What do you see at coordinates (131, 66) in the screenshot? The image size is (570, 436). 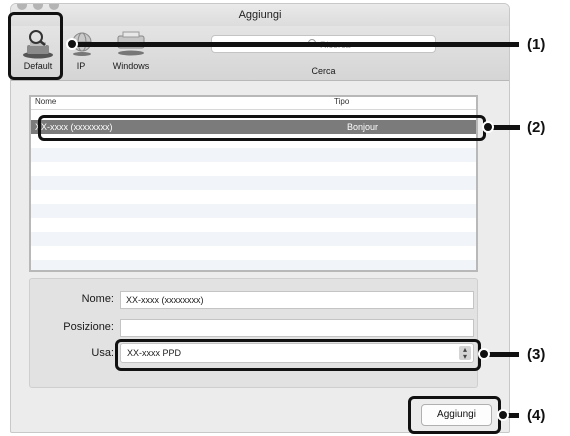 I see `windows-label: Windows` at bounding box center [131, 66].